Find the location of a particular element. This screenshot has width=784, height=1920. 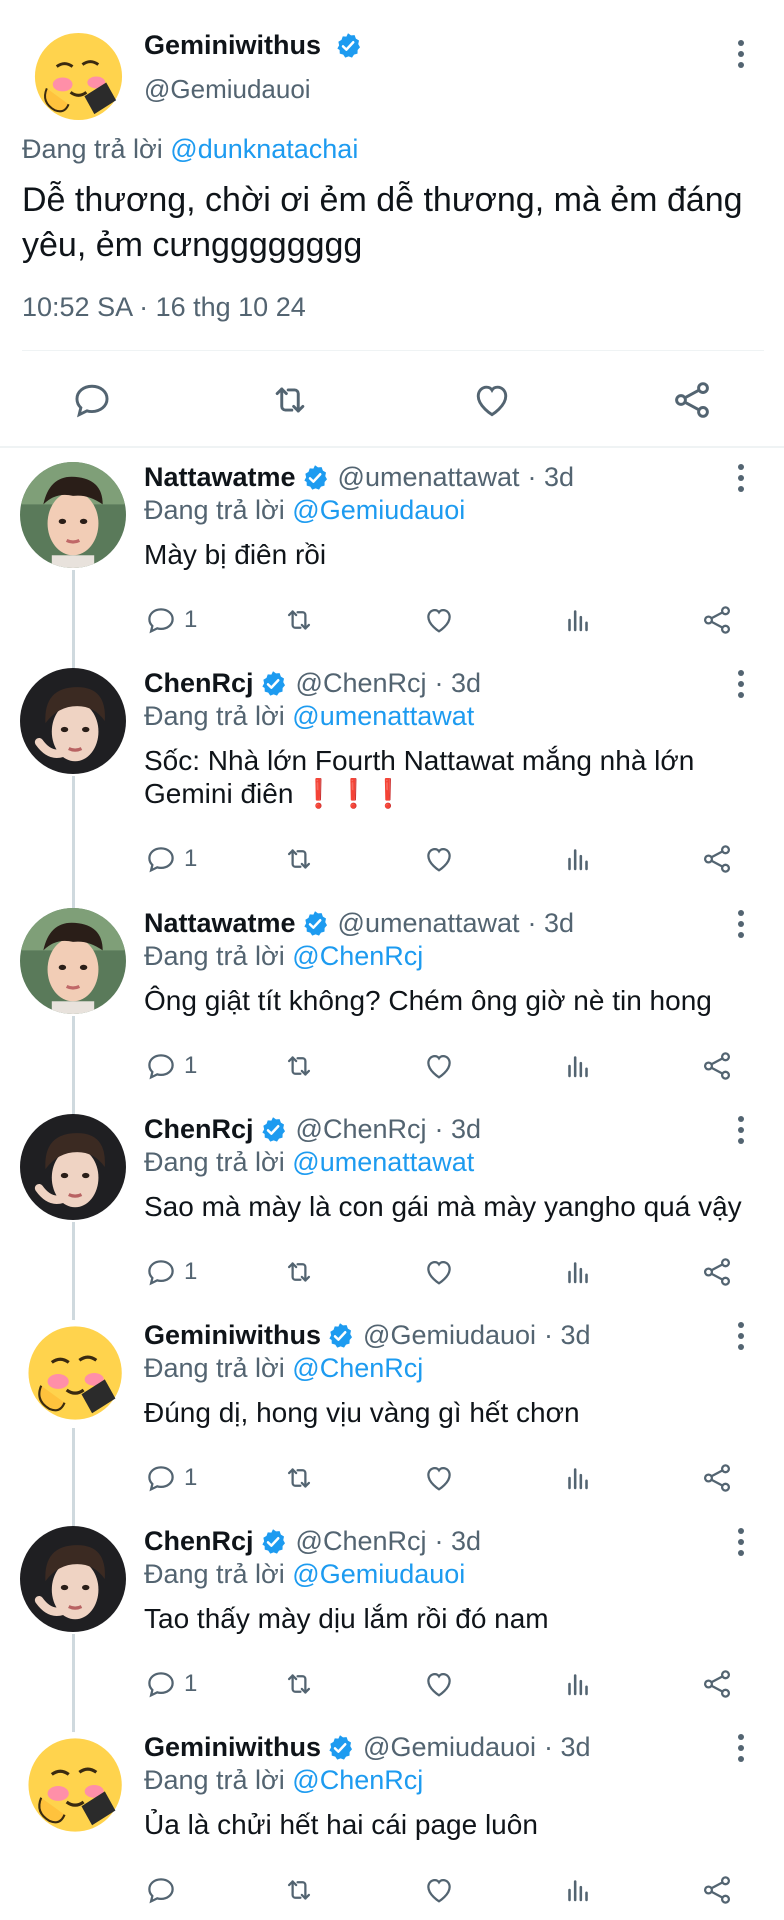

reply-to-link: @dunknatachai is located at coordinates (264, 149).